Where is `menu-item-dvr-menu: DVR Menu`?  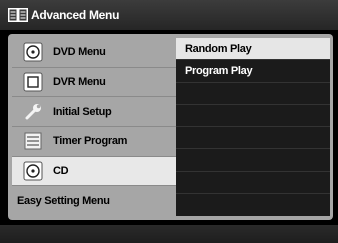 menu-item-dvr-menu: DVR Menu is located at coordinates (94, 83).